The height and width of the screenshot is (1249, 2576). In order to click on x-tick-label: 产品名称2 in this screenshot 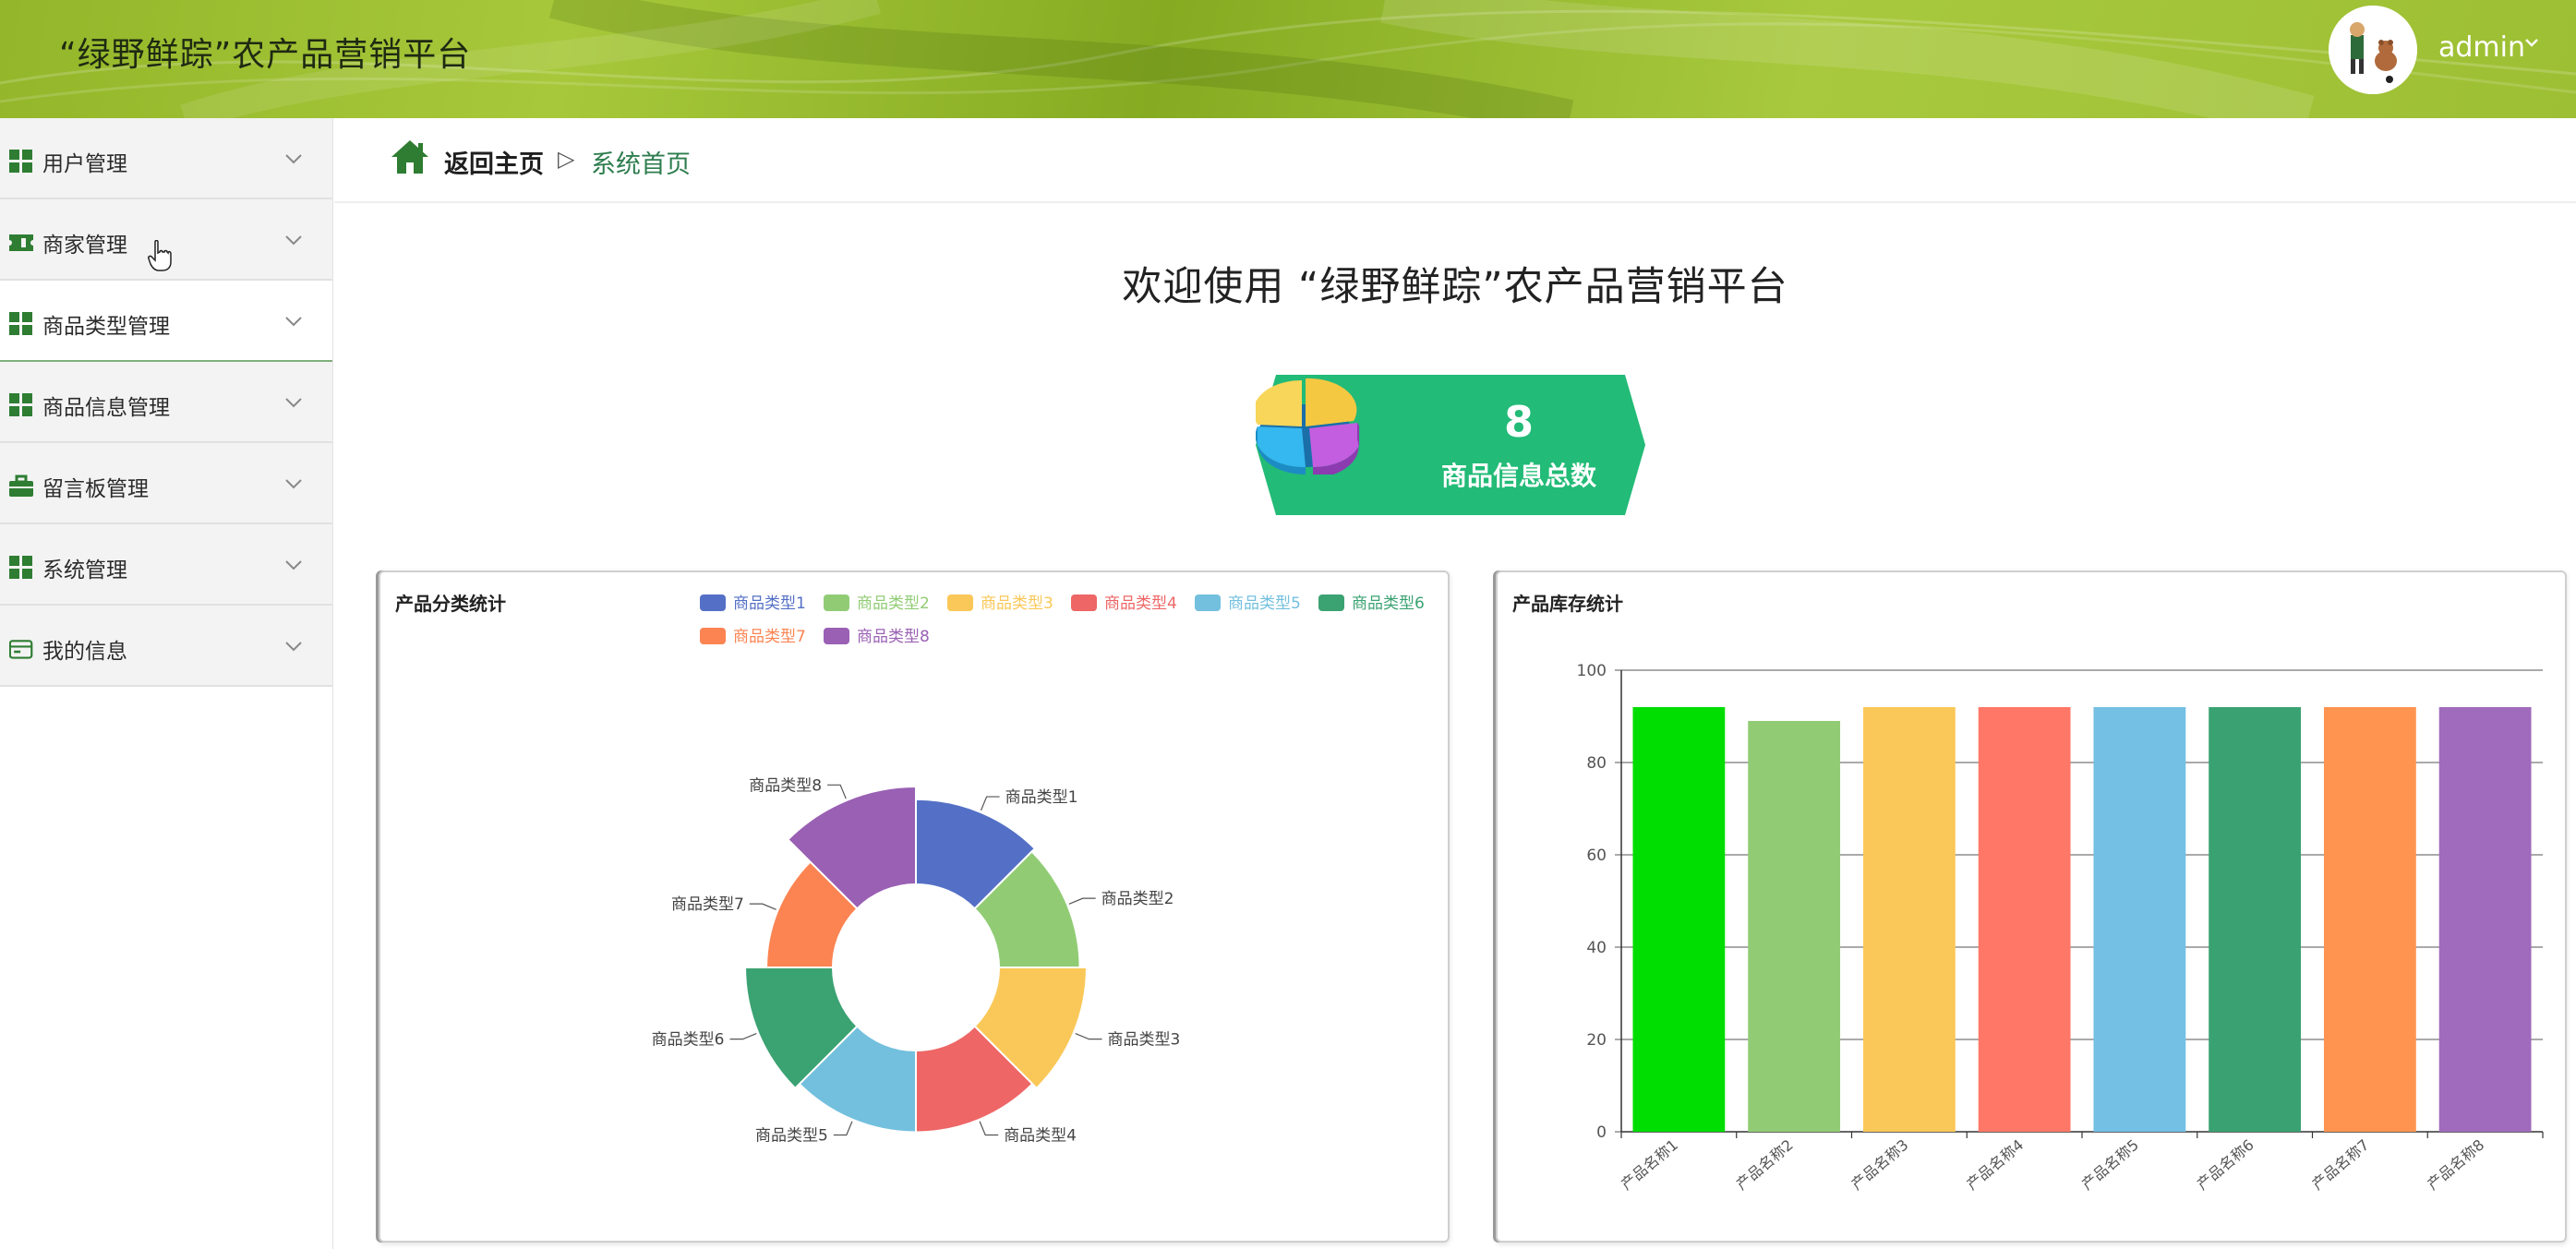, I will do `click(1765, 1165)`.